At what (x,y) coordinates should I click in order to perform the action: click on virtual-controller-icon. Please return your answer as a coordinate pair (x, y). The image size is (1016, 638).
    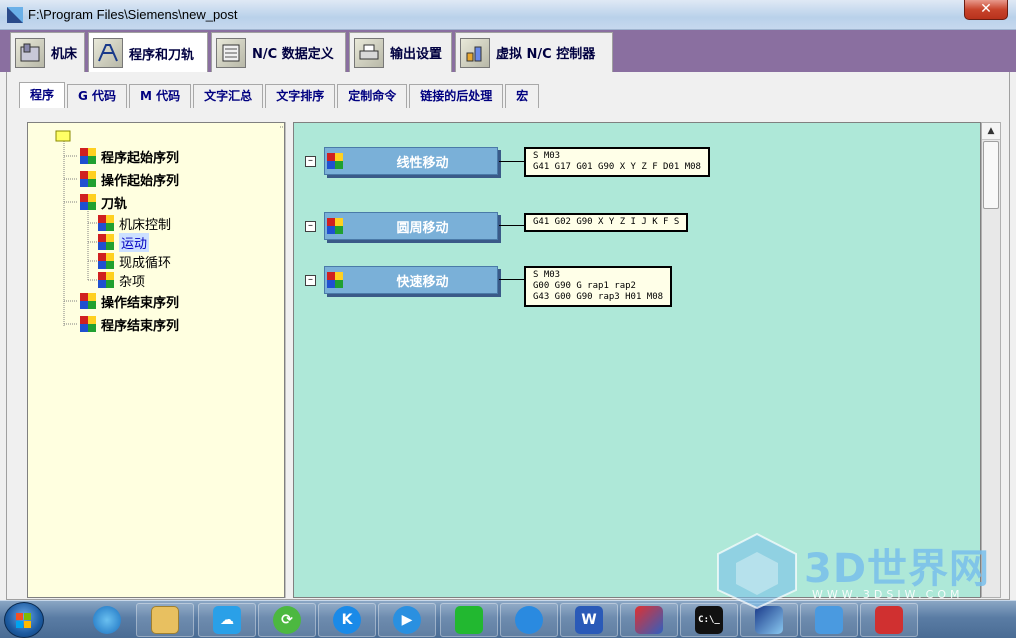
    Looking at the image, I should click on (475, 52).